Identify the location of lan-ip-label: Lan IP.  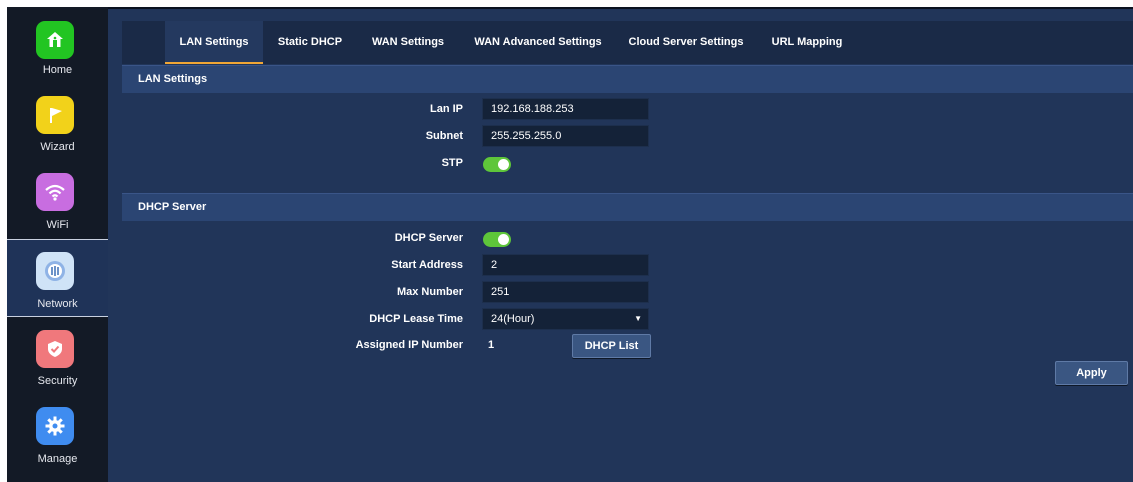
(446, 109).